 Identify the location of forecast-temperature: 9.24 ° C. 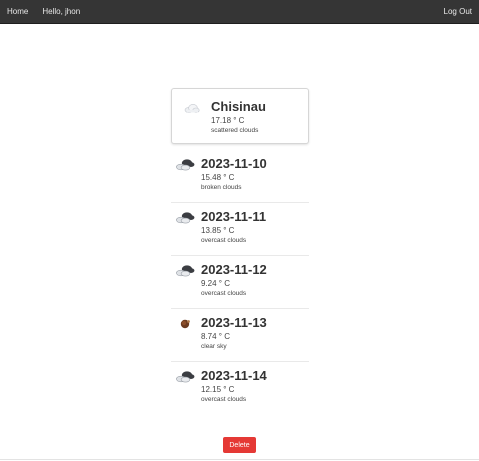
(215, 283).